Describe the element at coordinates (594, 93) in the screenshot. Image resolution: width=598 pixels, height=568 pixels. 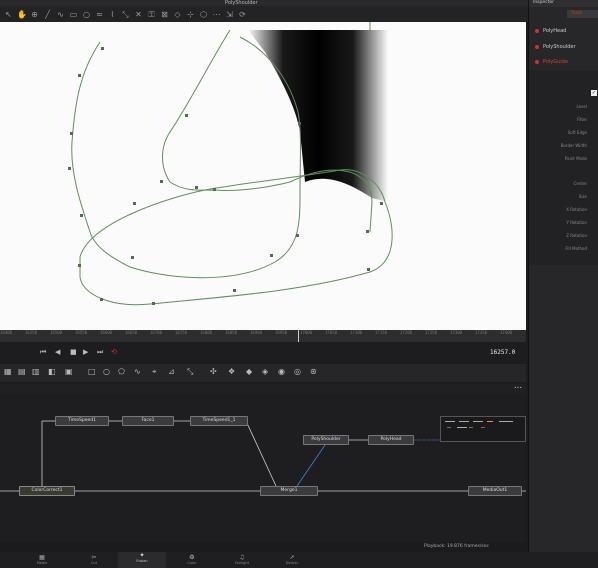
I see `checkbox-icon: ✓` at that location.